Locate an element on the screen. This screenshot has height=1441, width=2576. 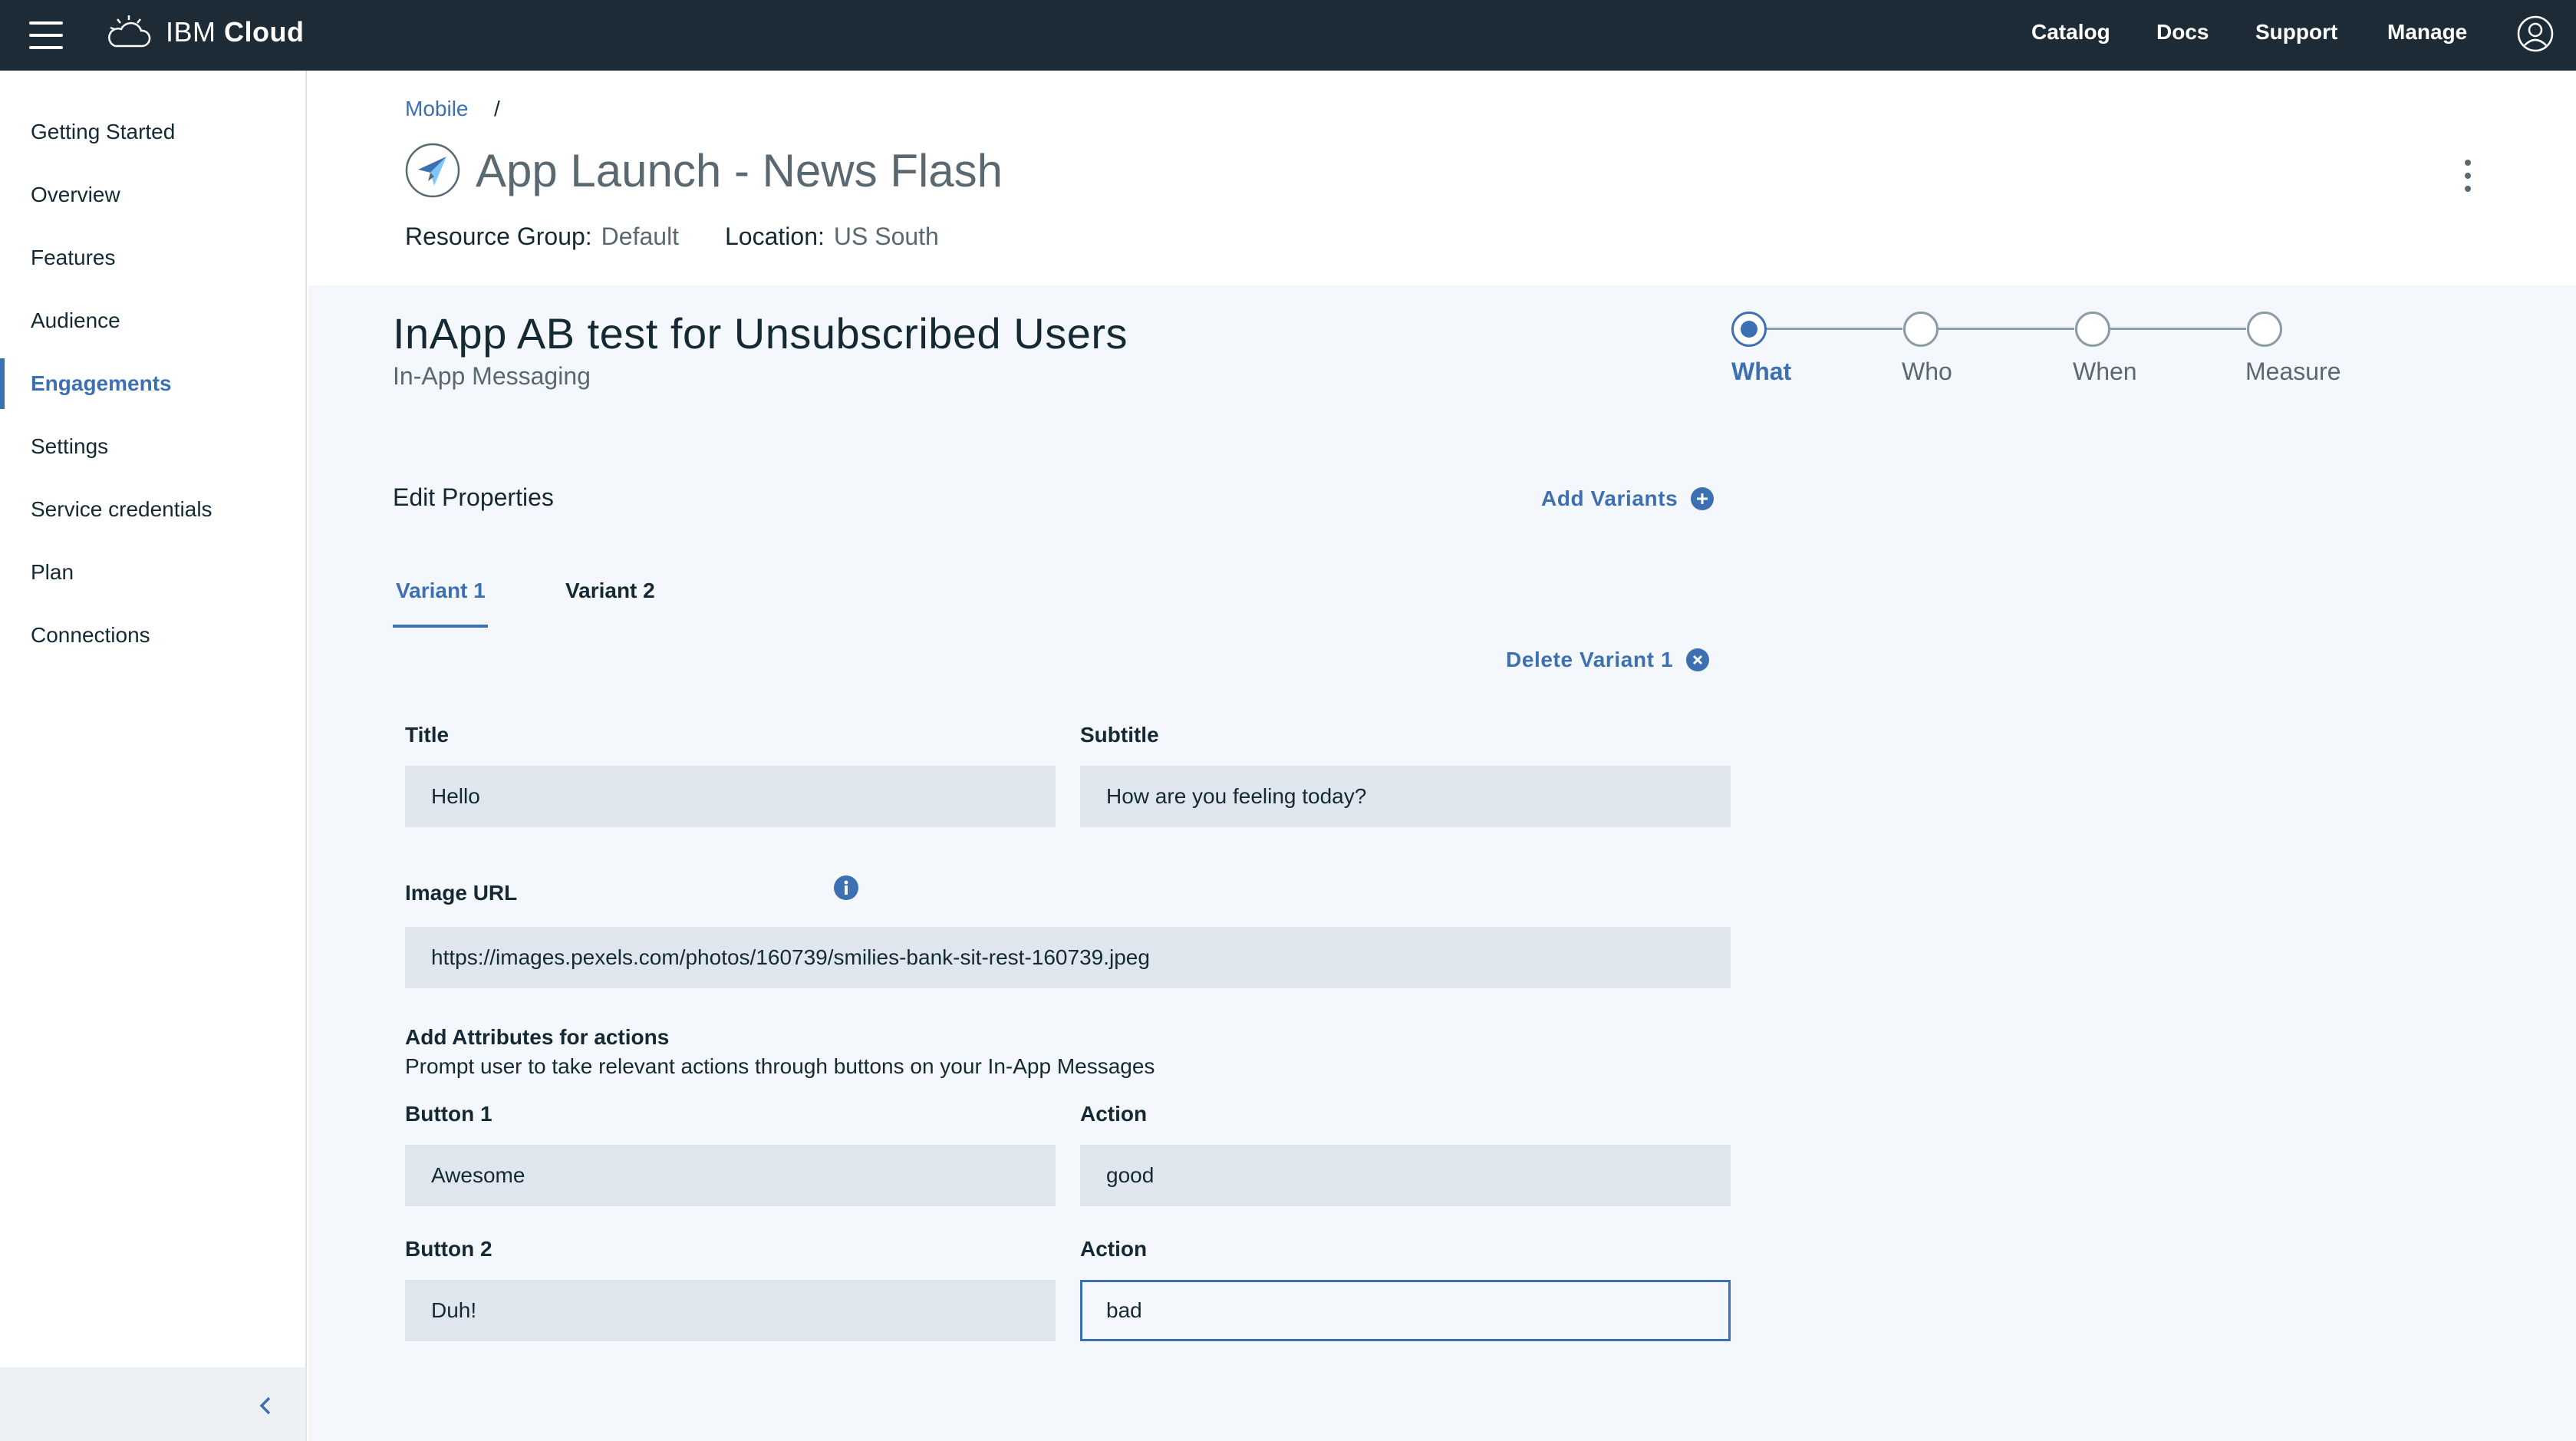
engagement-title: InApp AB test for Unsubscribed Users is located at coordinates (760, 333).